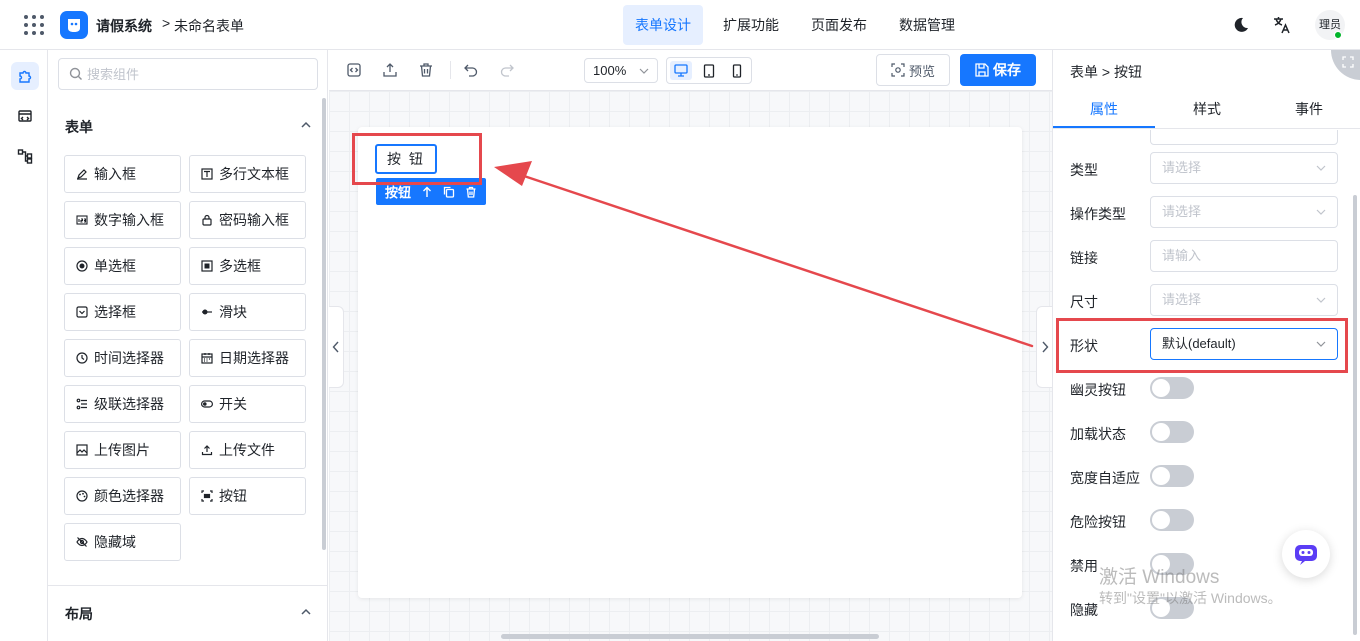 Image resolution: width=1360 pixels, height=641 pixels. I want to click on preview-button: 预览, so click(913, 70).